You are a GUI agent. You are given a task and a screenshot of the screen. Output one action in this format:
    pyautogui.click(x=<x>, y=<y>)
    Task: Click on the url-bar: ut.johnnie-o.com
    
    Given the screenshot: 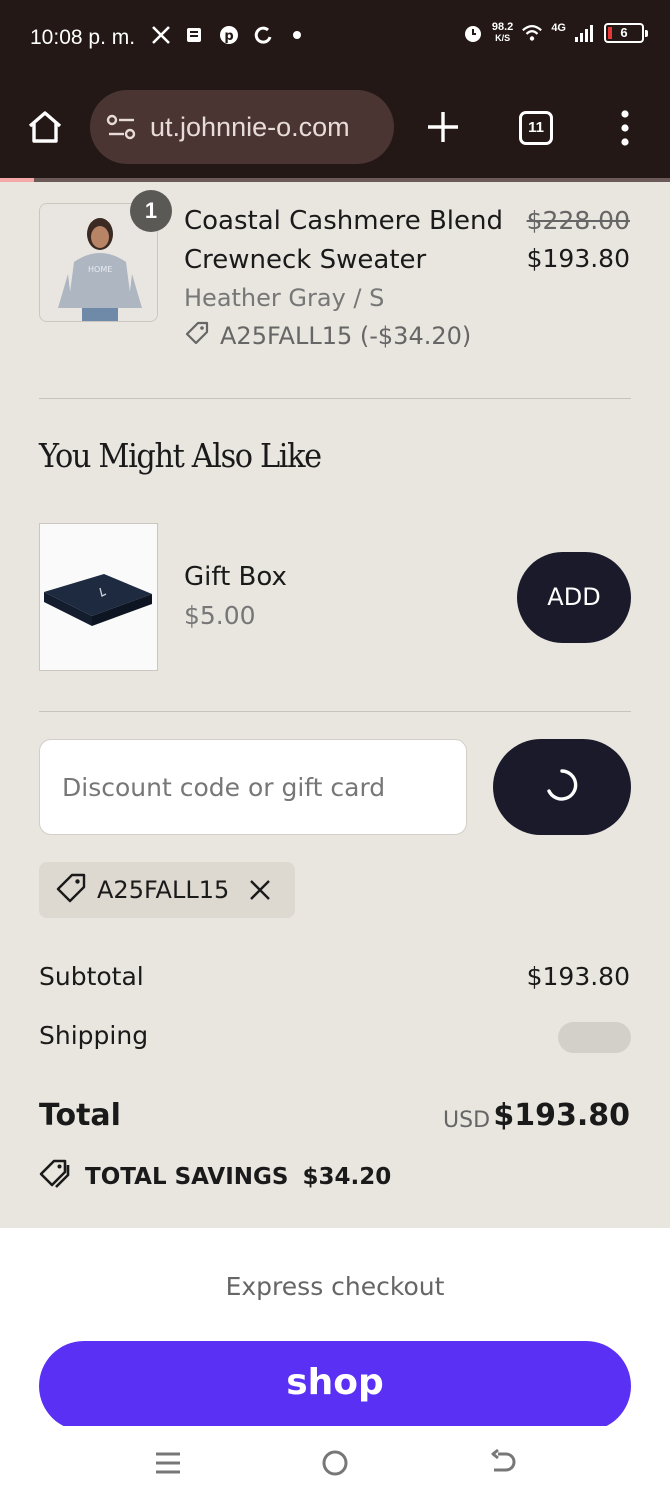 What is the action you would take?
    pyautogui.click(x=242, y=127)
    